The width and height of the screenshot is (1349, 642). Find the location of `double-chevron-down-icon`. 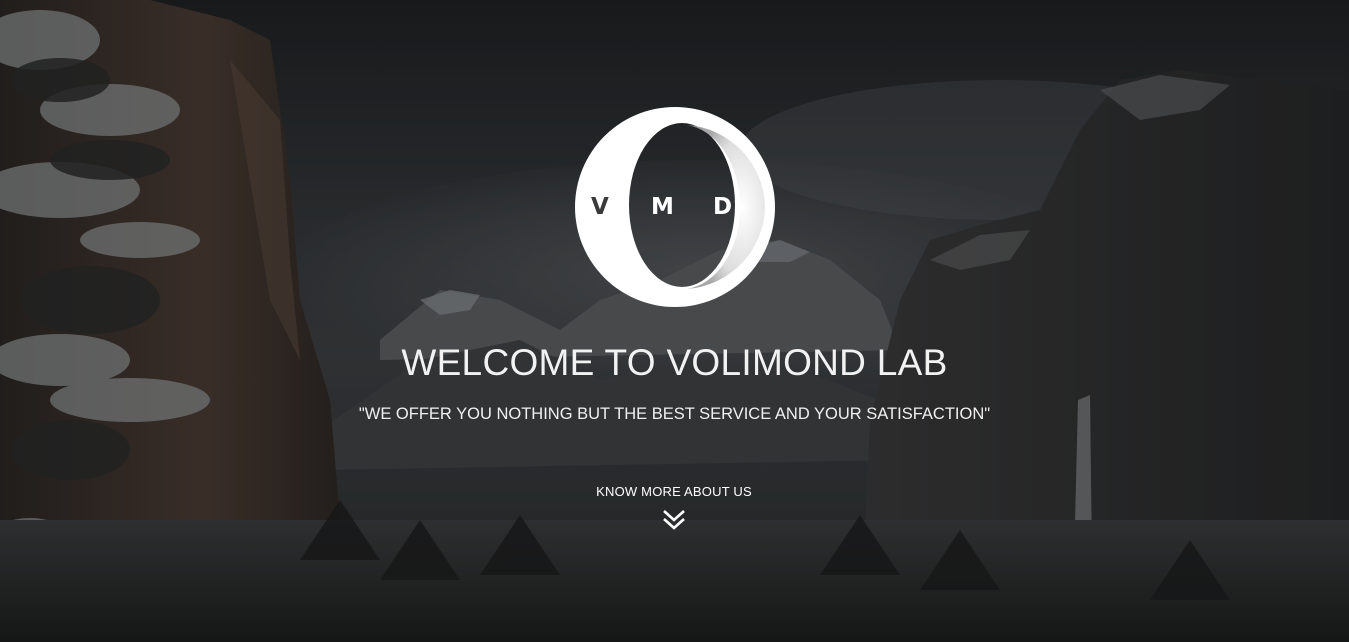

double-chevron-down-icon is located at coordinates (674, 520).